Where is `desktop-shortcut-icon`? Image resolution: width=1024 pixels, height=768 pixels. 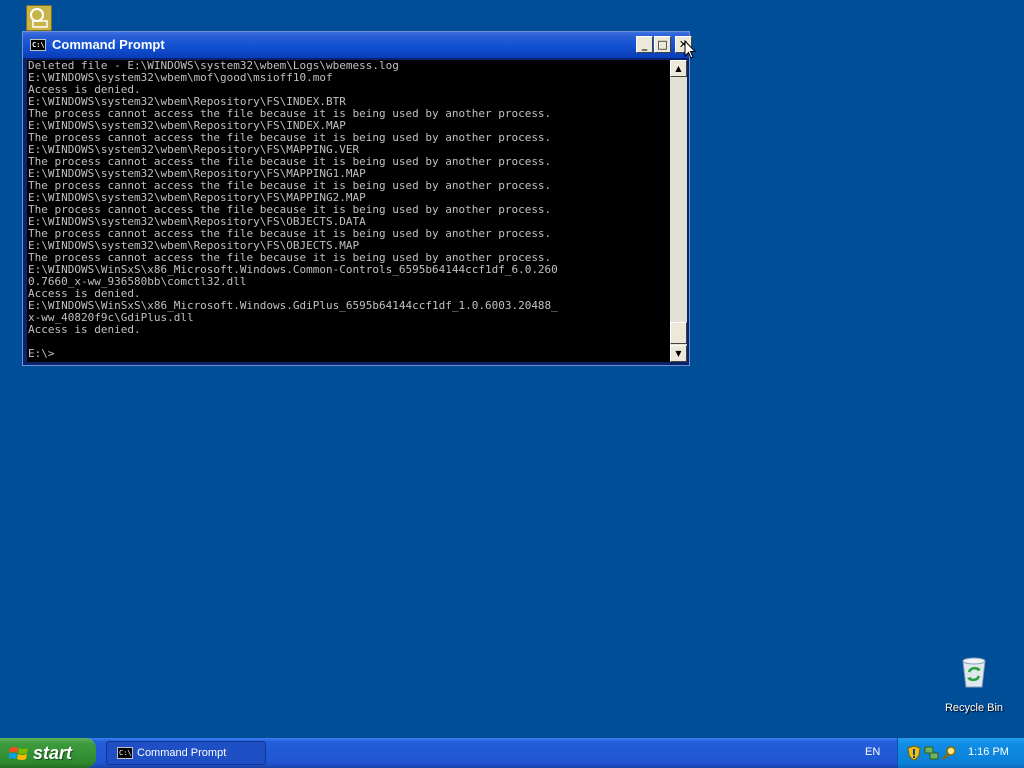 desktop-shortcut-icon is located at coordinates (39, 18).